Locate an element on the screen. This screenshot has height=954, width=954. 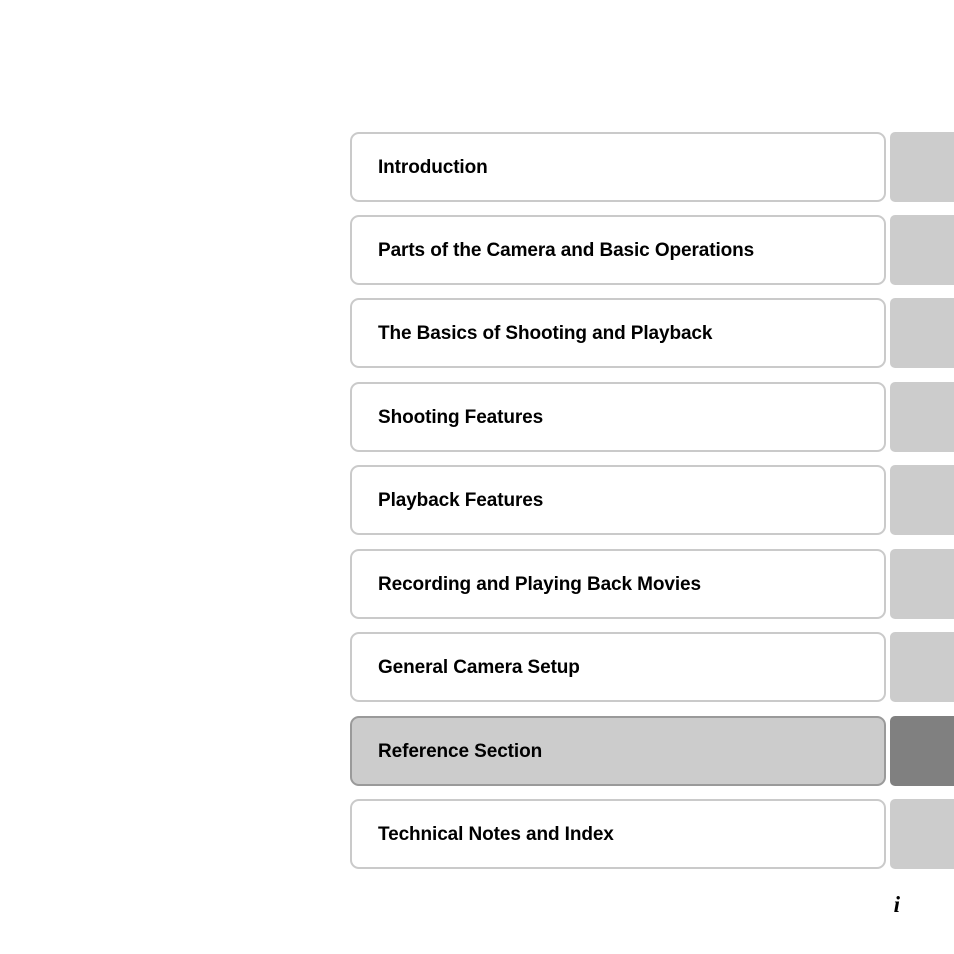
section-title: Playback Features is located at coordinates (461, 500).